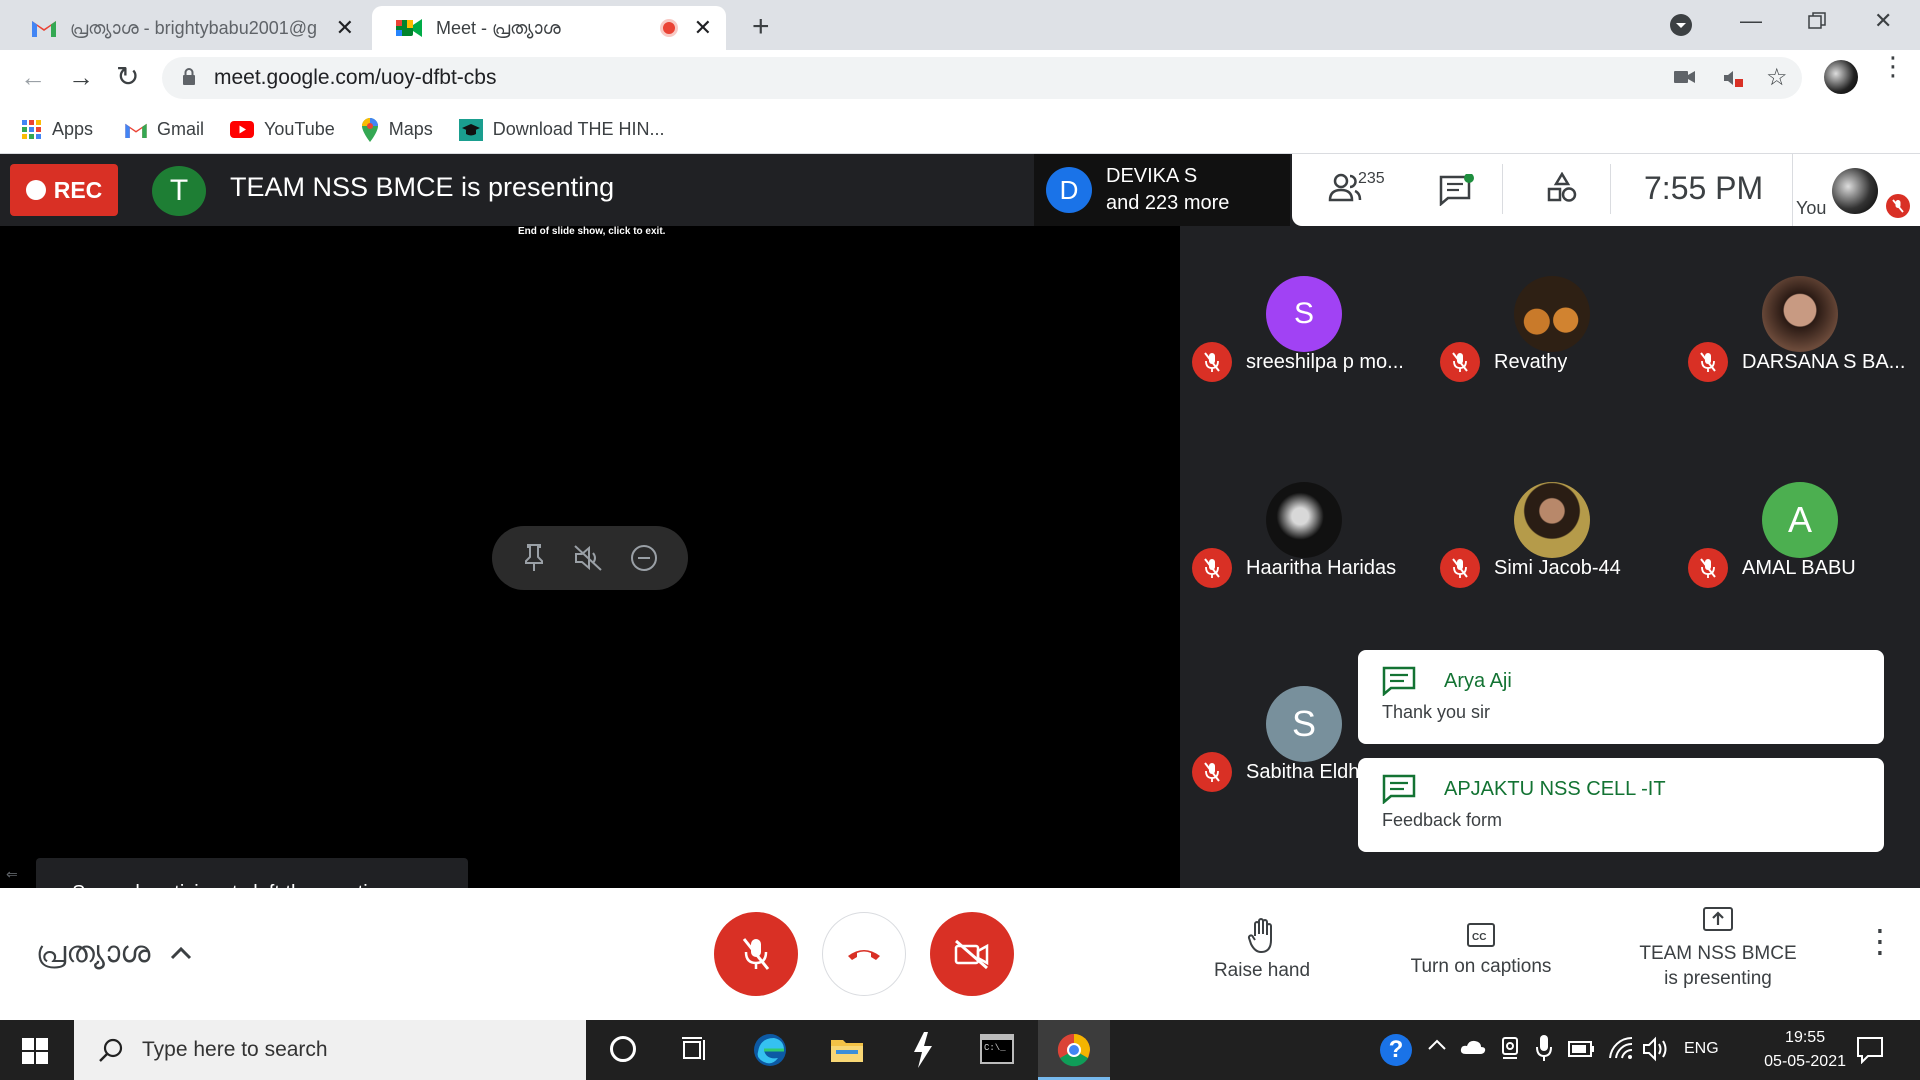 The height and width of the screenshot is (1080, 1920). Describe the element at coordinates (1800, 314) in the screenshot. I see `participant-photo` at that location.